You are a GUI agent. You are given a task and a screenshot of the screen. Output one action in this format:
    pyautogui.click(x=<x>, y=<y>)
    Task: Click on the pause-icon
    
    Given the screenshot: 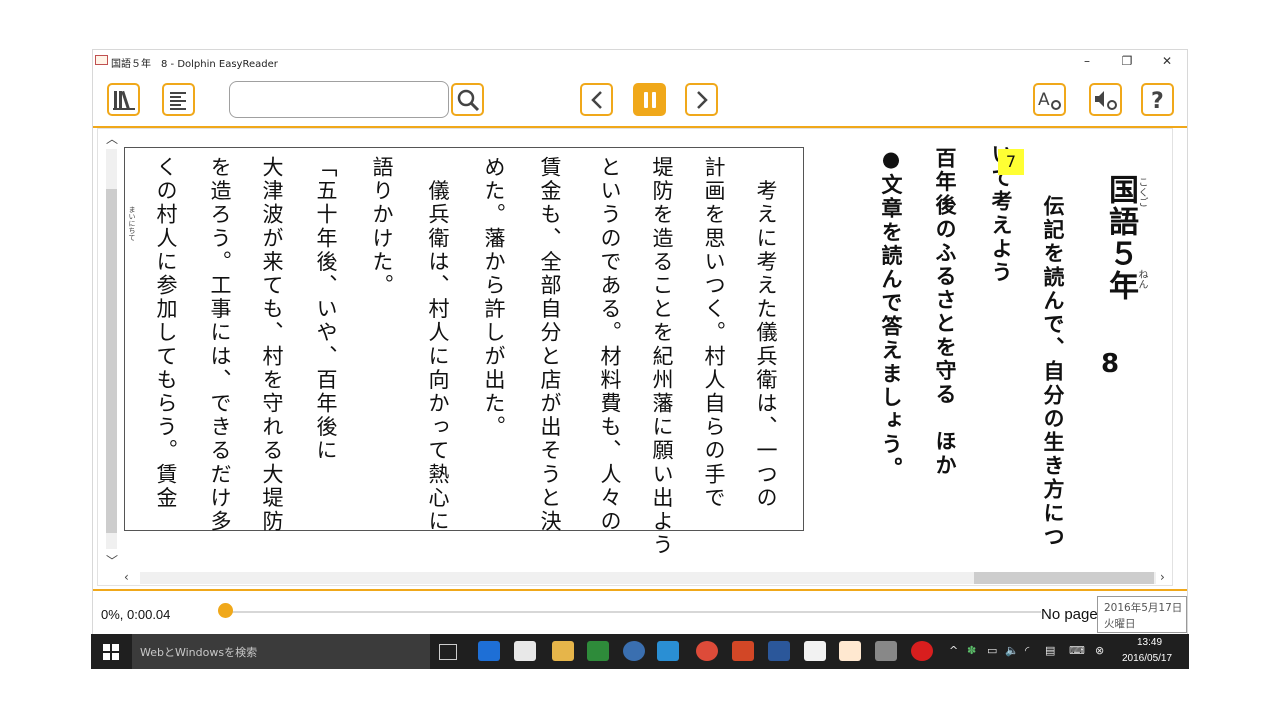 What is the action you would take?
    pyautogui.click(x=649, y=99)
    